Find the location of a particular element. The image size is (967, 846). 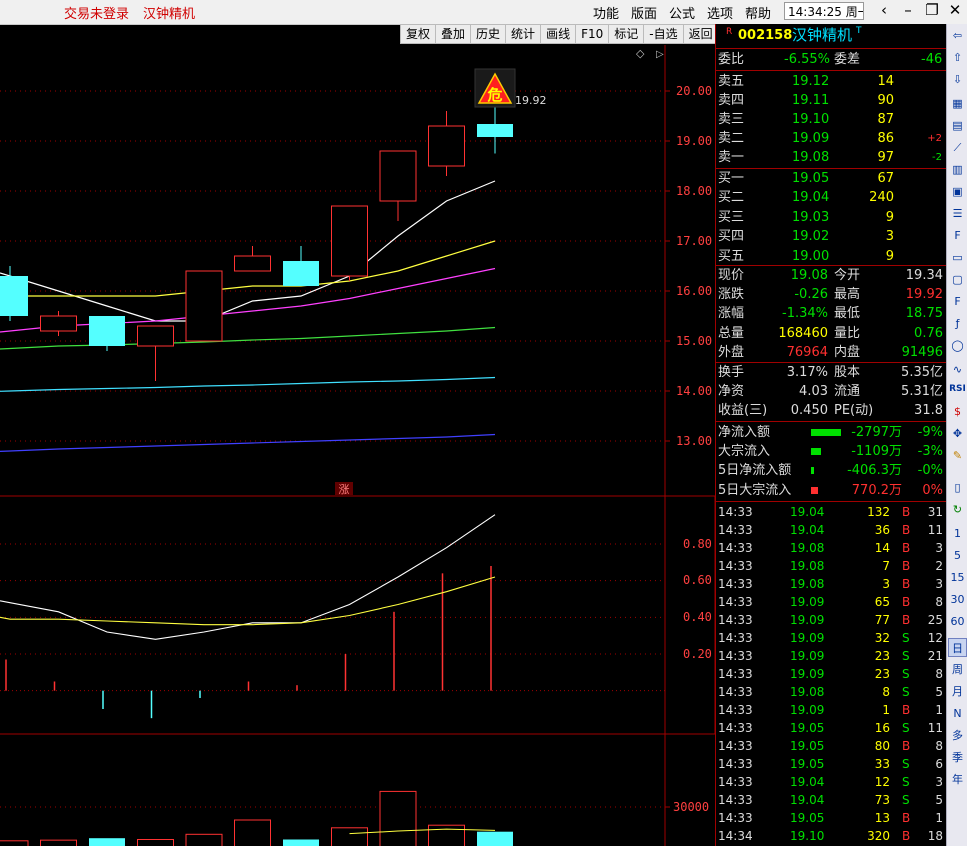

period-year: 年 is located at coordinates (957, 779).